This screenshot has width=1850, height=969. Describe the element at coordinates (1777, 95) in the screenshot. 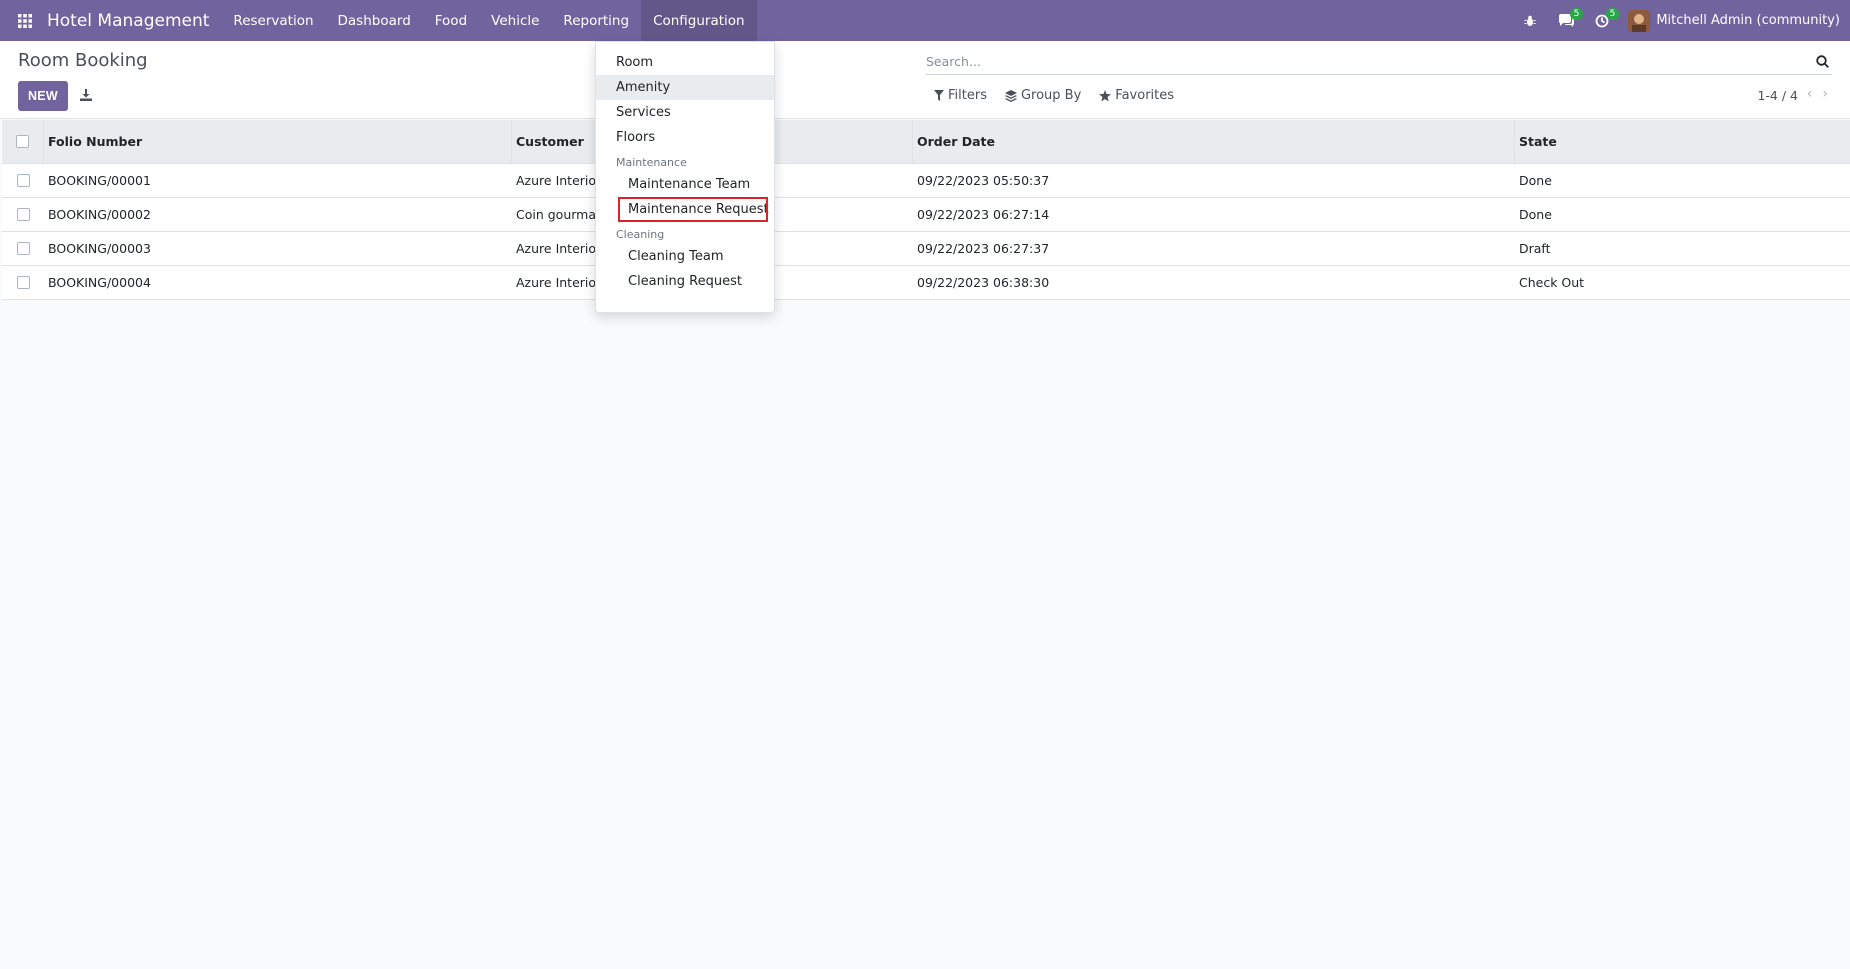

I see `pager-value: 1-4 / 4` at that location.